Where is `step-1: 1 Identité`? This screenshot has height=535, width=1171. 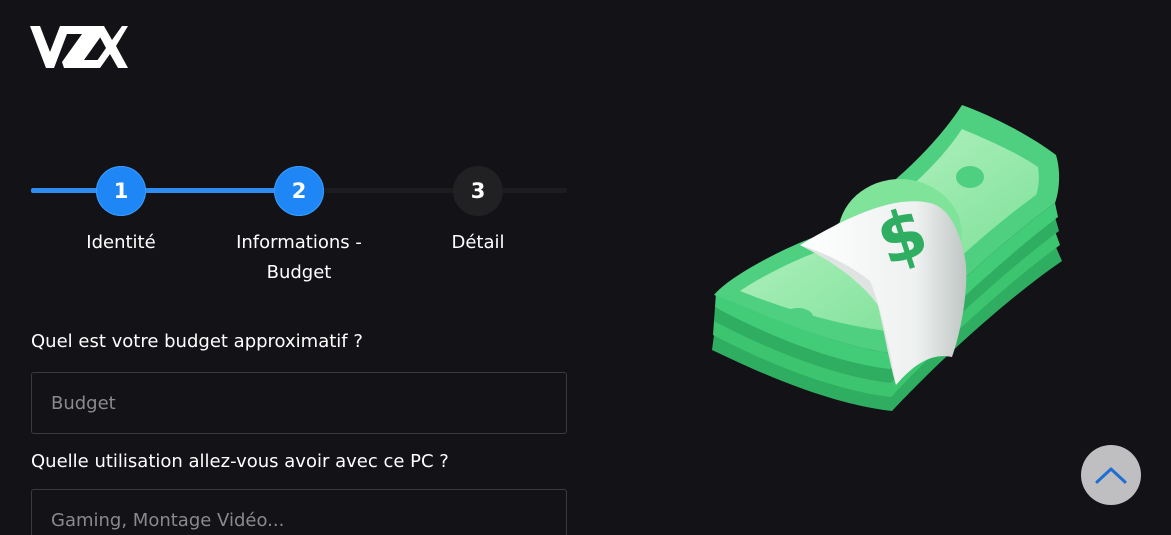 step-1: 1 Identité is located at coordinates (121, 212).